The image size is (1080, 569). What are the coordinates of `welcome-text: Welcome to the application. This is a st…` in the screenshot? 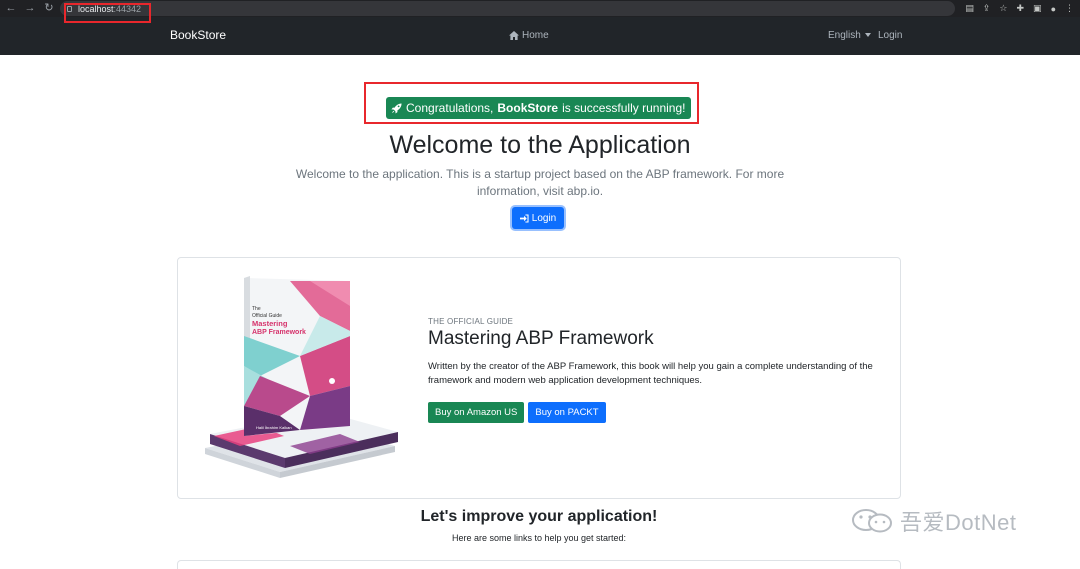 It's located at (540, 182).